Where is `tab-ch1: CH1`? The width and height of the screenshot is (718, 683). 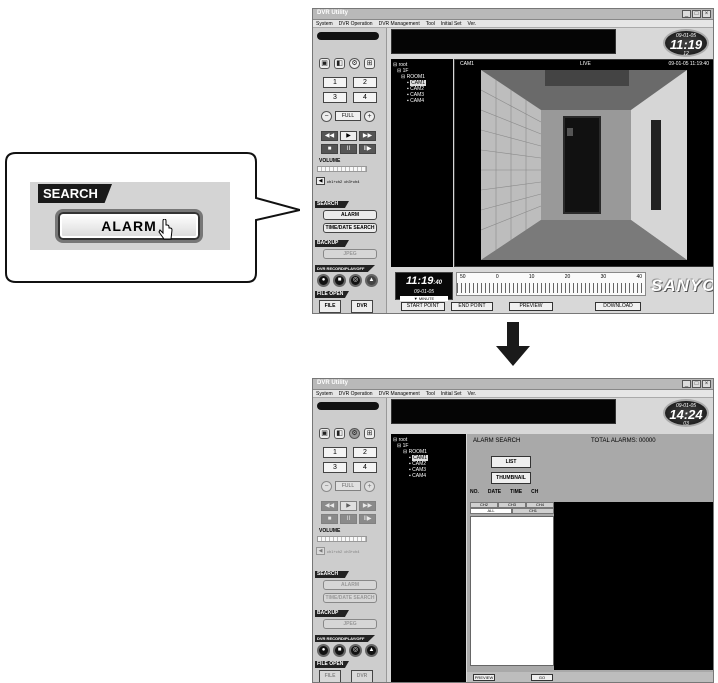 tab-ch1: CH1 is located at coordinates (533, 511).